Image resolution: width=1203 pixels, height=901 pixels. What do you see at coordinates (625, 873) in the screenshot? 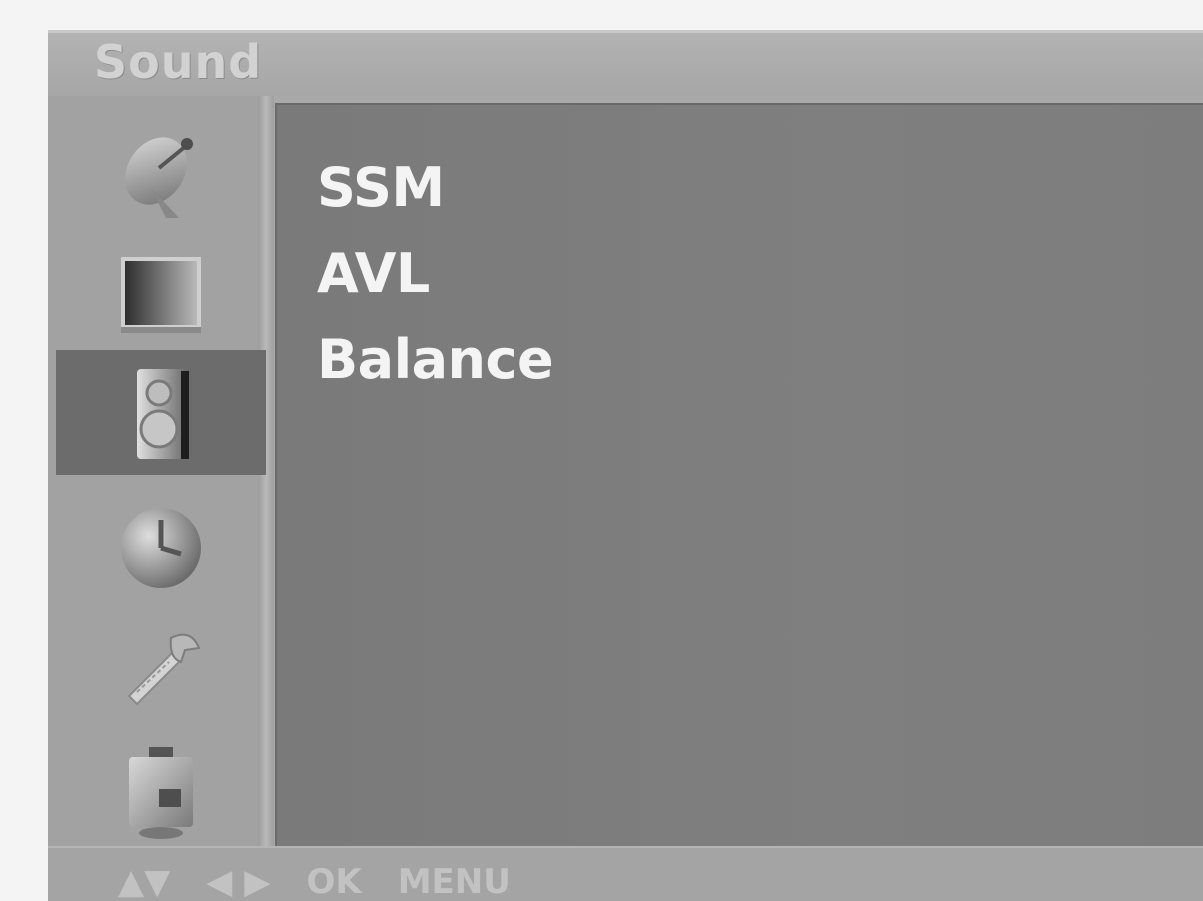
I see `footer-bar: ▲▼ ◀ ▶ OK MENU` at bounding box center [625, 873].